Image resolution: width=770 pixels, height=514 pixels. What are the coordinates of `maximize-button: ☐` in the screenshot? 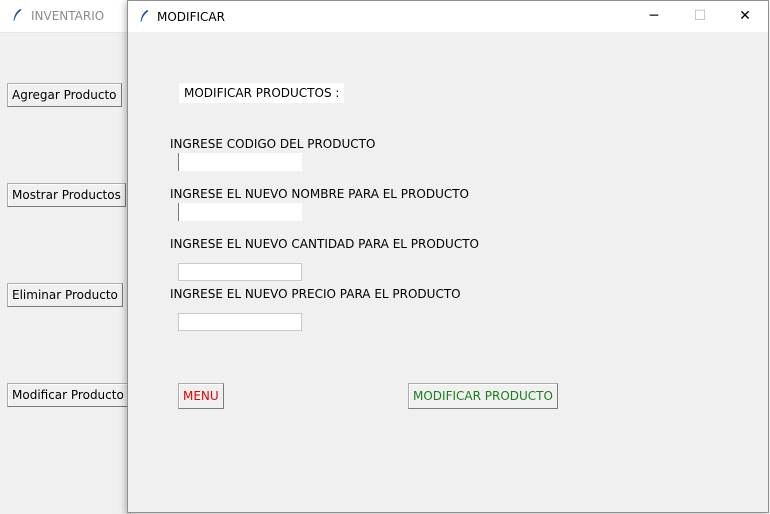 It's located at (700, 16).